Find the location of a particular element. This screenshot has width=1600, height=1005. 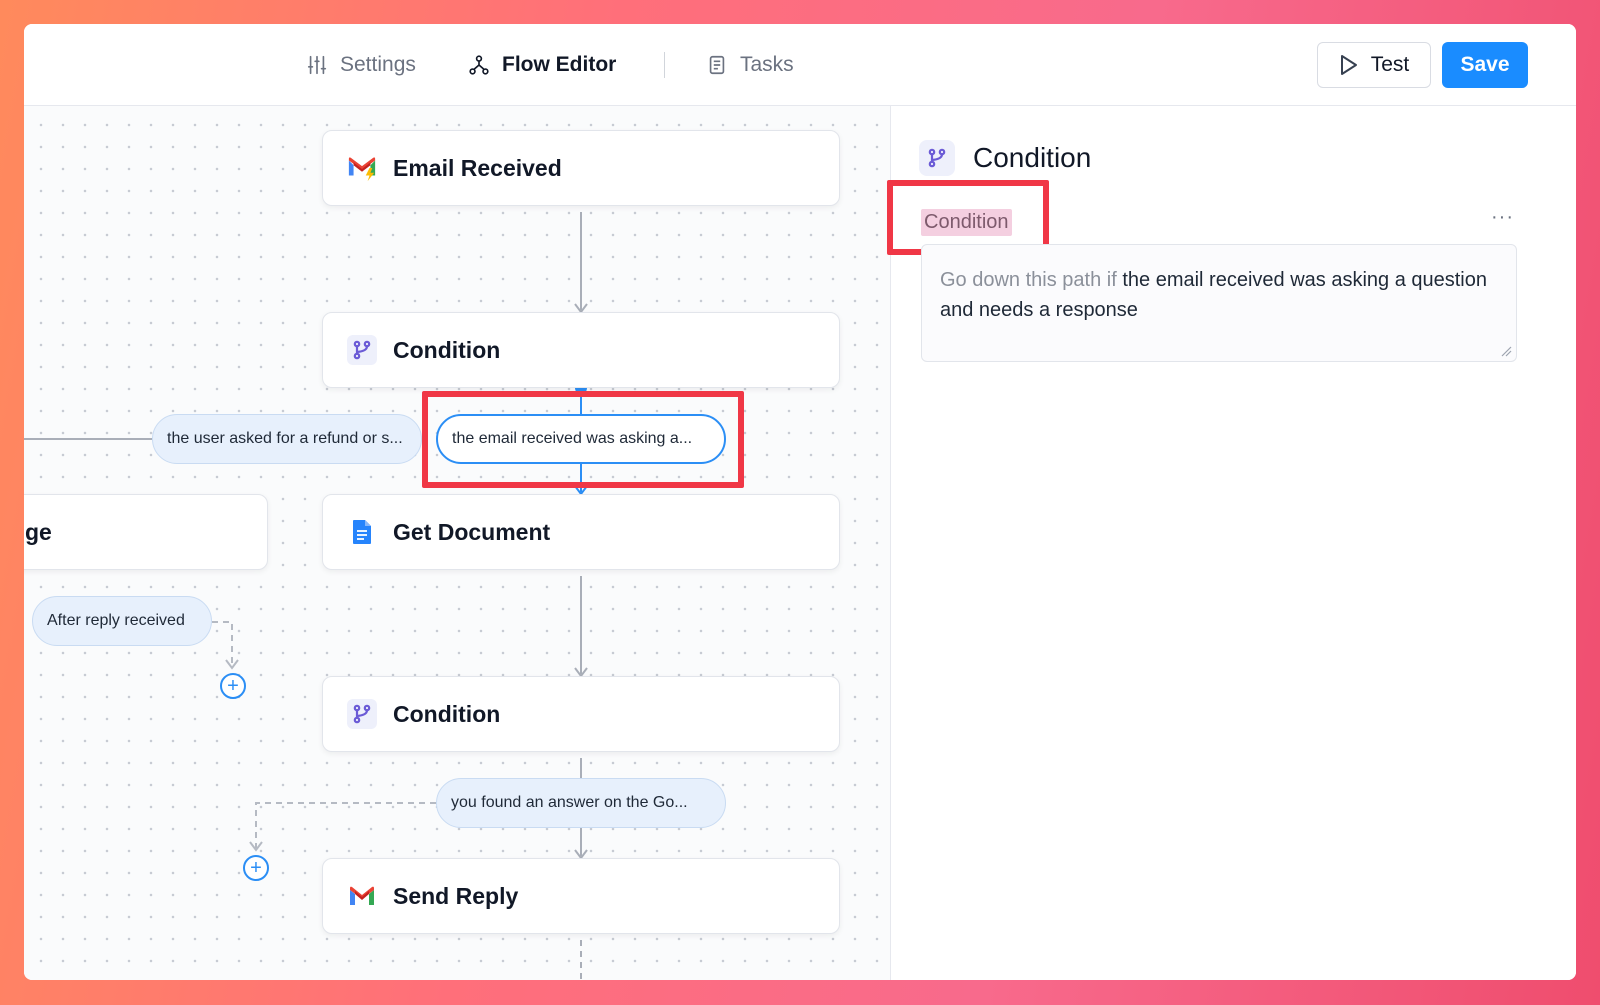

node-label: Email Received is located at coordinates (477, 167).